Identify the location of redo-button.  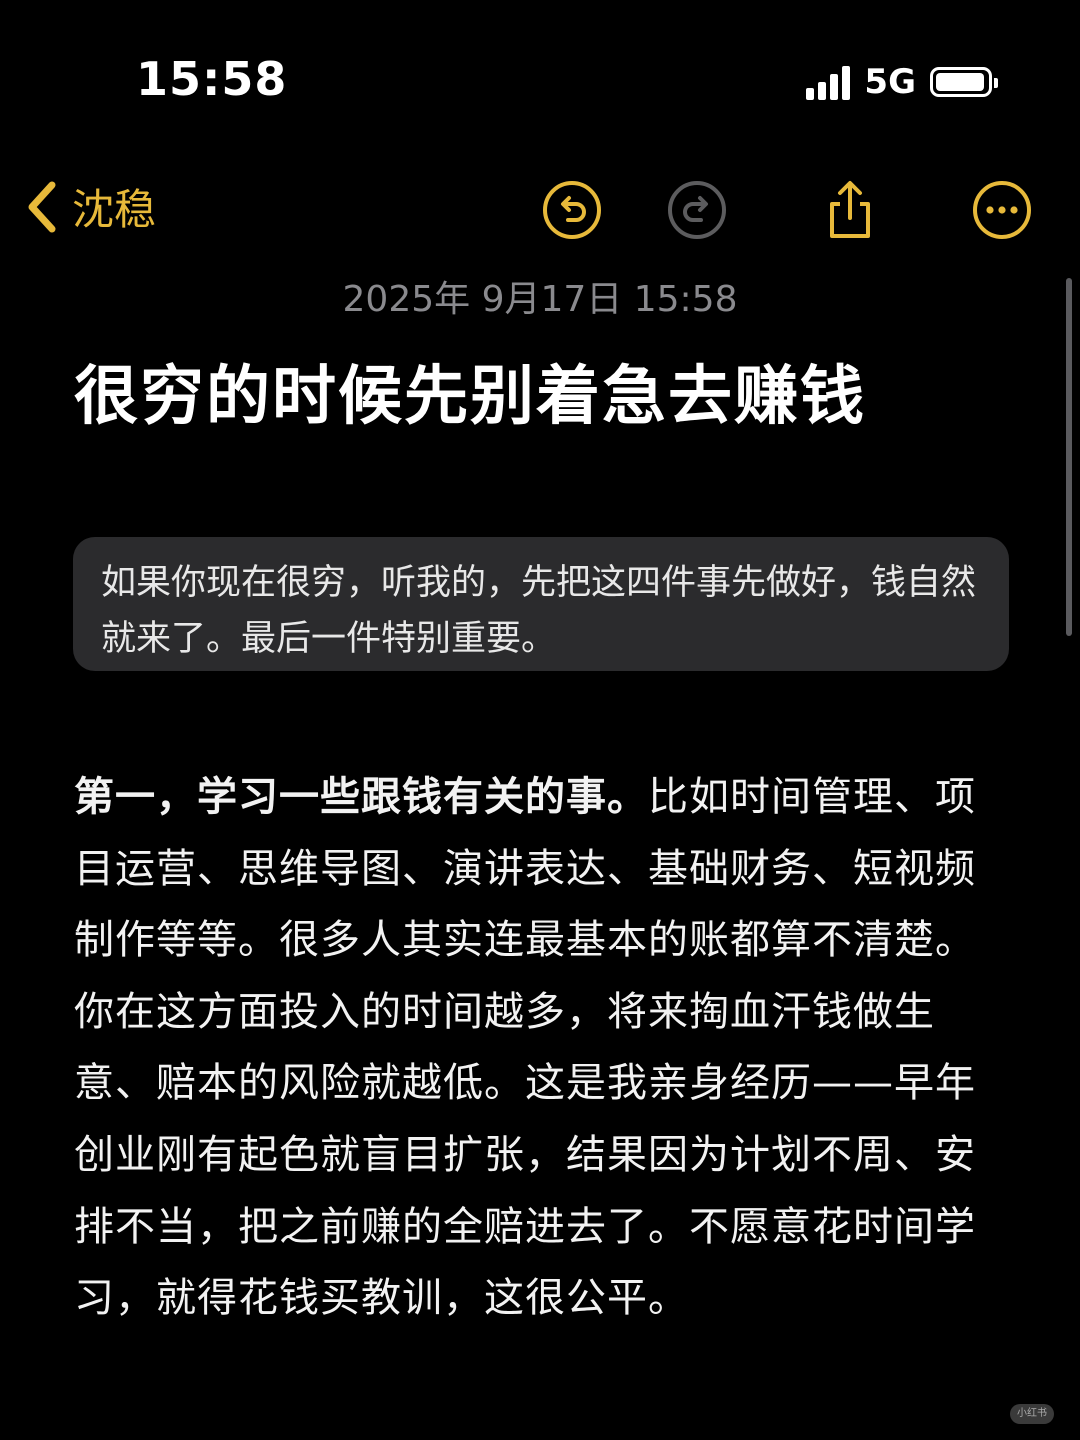
(697, 210).